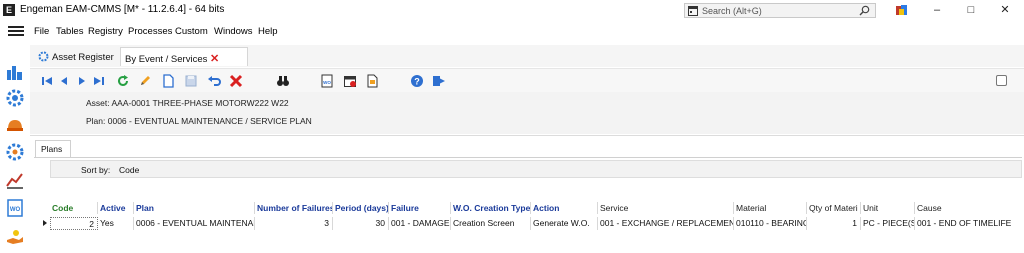 The image size is (1024, 253). I want to click on cell-active: Yes, so click(116, 223).